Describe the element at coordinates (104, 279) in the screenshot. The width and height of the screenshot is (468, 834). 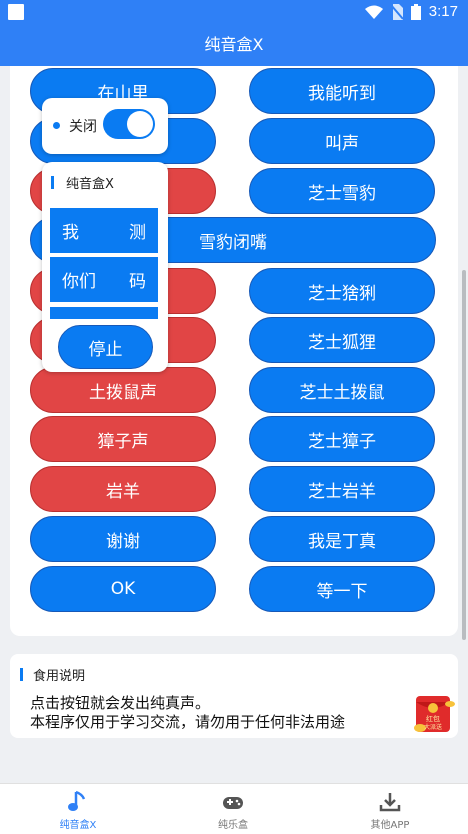
I see `float-panel-item: 你们 码` at that location.